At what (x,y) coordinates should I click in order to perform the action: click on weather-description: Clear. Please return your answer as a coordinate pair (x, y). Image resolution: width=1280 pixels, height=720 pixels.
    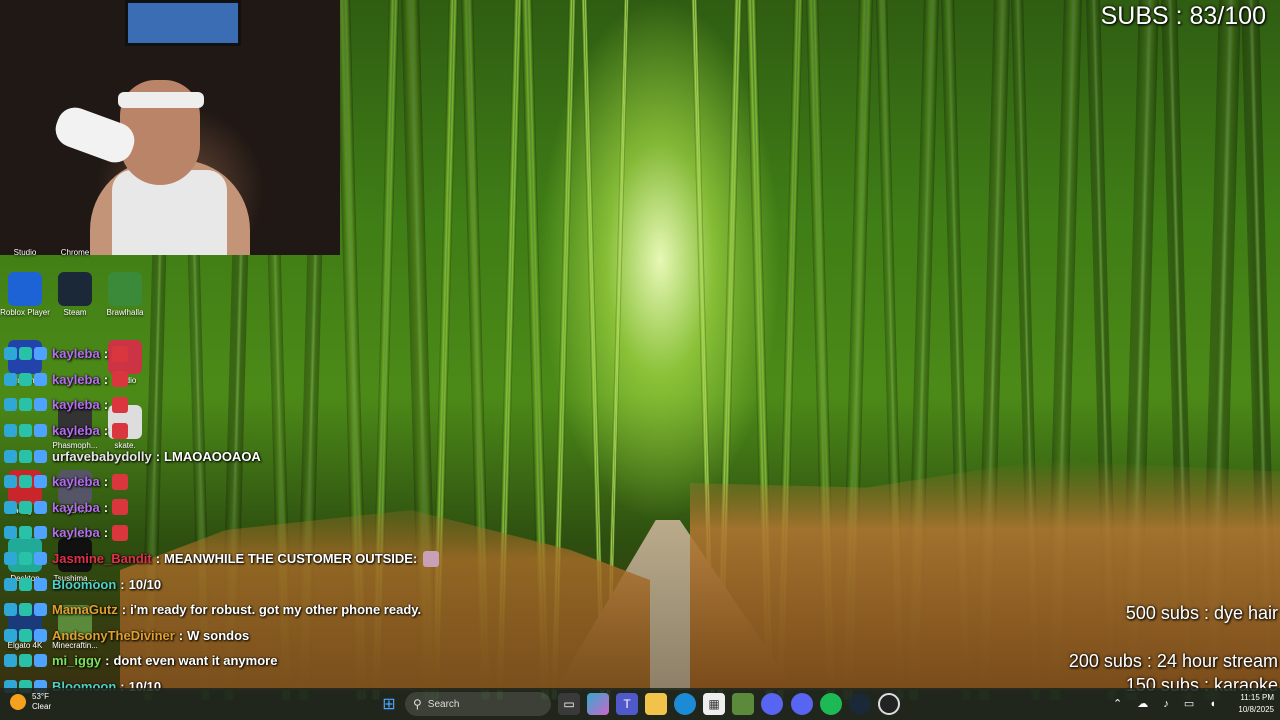
    Looking at the image, I should click on (42, 706).